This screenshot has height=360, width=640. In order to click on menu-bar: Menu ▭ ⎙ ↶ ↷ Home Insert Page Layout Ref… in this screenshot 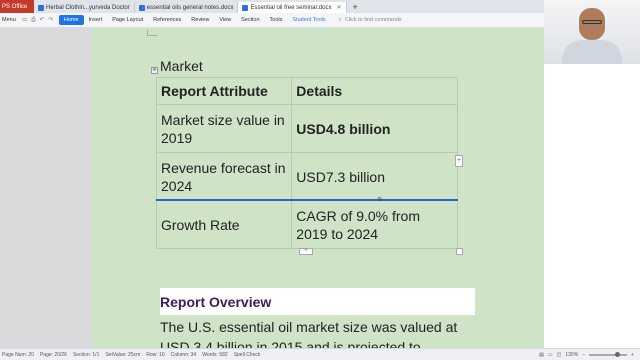, I will do `click(272, 20)`.